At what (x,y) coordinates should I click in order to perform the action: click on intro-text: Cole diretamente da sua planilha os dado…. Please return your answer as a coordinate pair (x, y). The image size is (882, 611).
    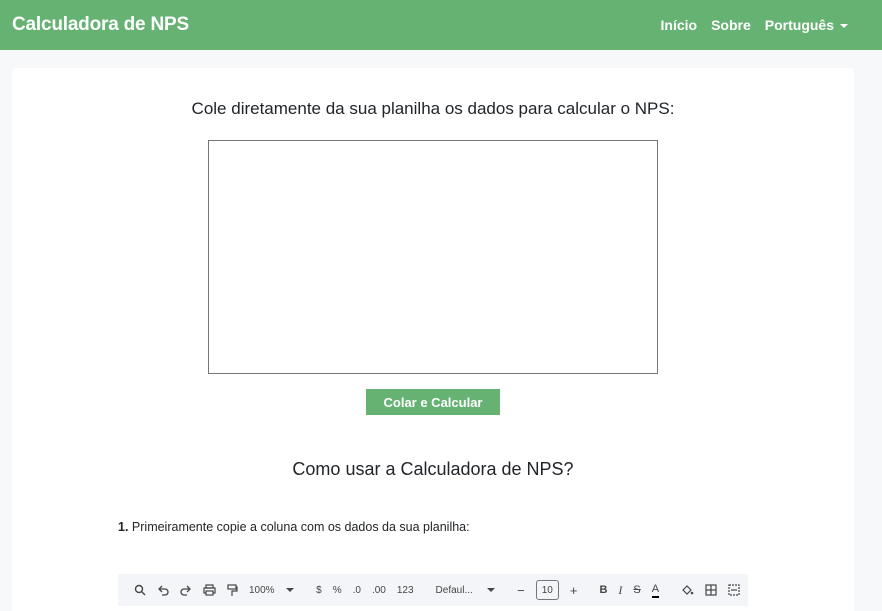
    Looking at the image, I should click on (433, 108).